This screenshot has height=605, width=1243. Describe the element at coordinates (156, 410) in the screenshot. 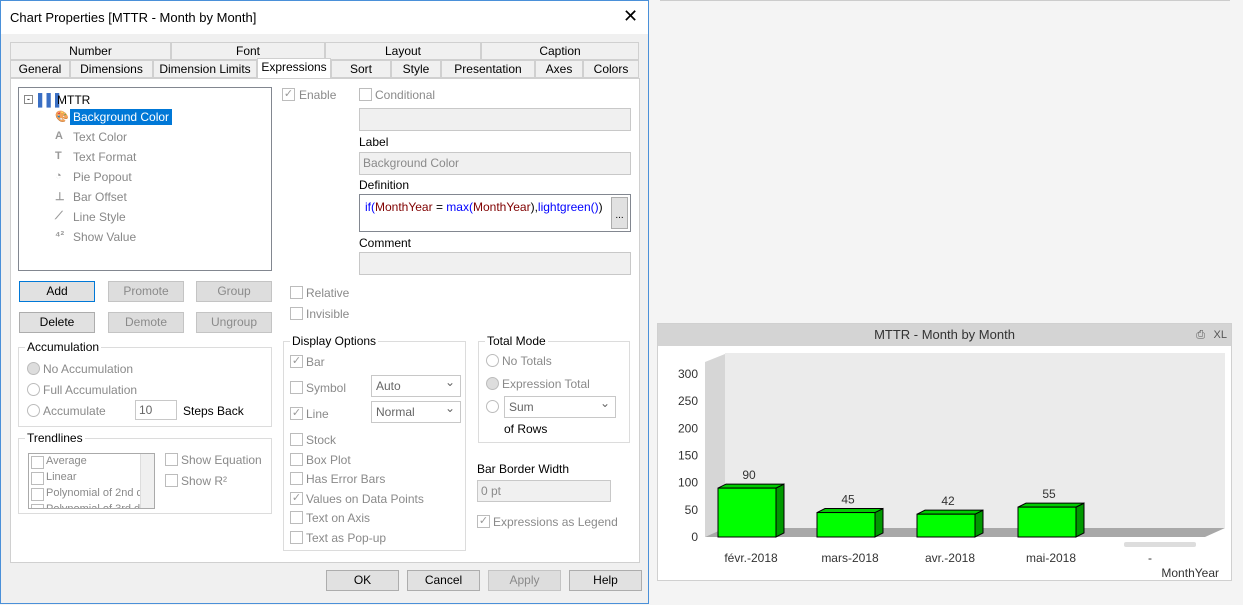

I see `steps-back-stepper: 10` at that location.